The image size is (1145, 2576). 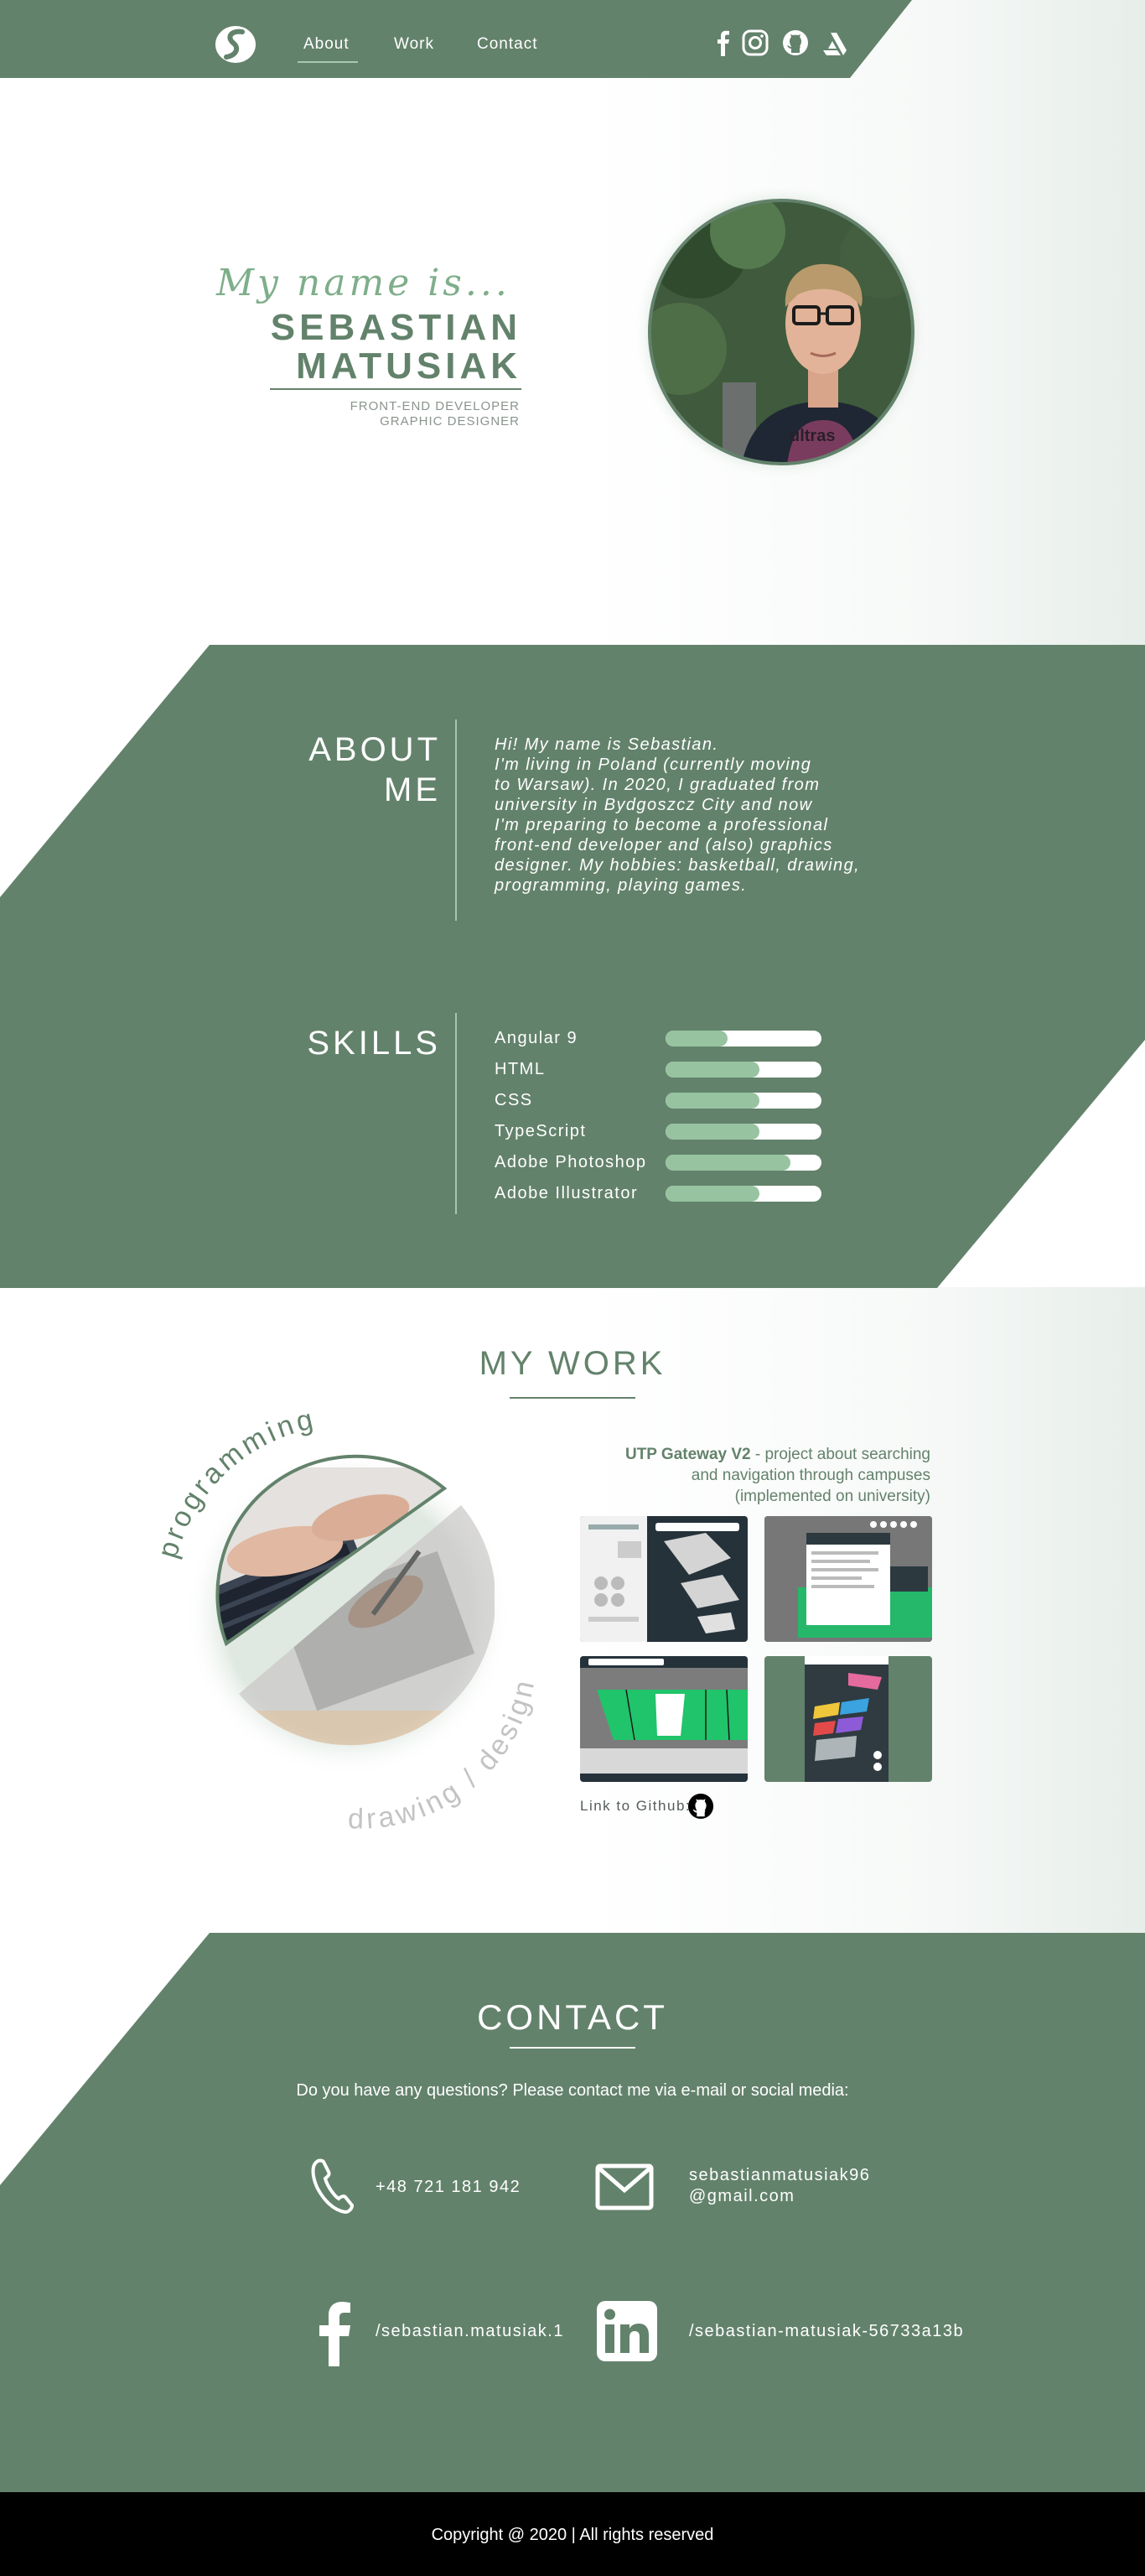 I want to click on avatar: ultras, so click(x=781, y=332).